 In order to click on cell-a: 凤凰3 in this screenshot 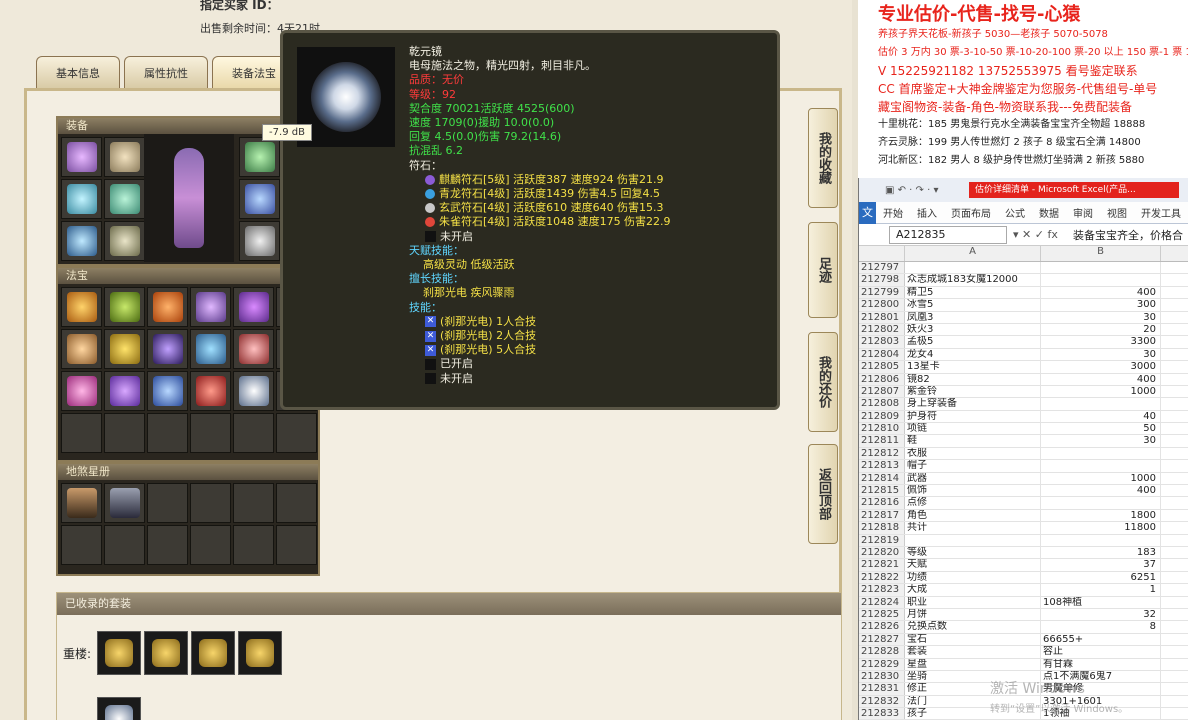, I will do `click(973, 317)`.